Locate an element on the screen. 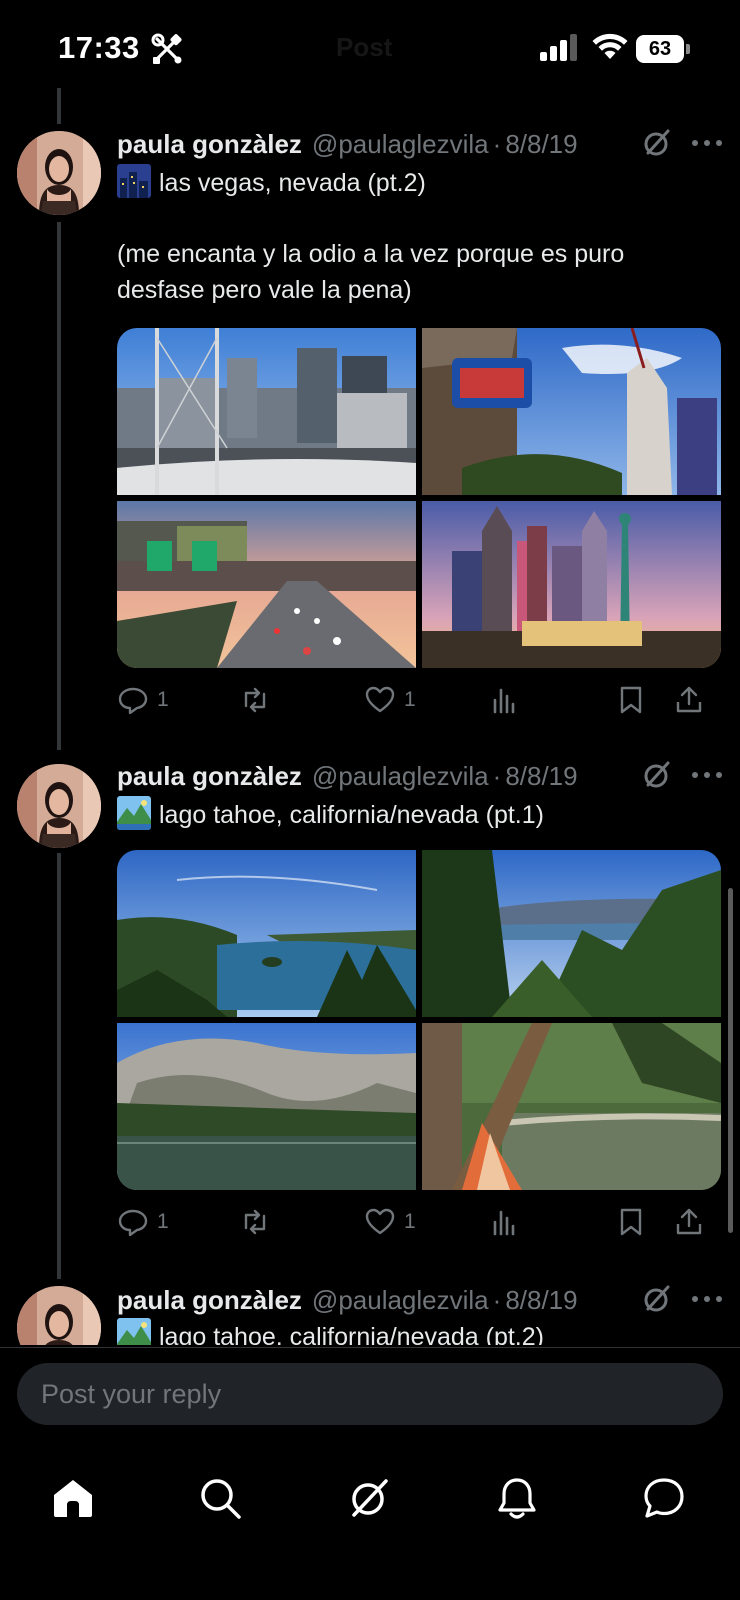  reply-bar is located at coordinates (370, 1393).